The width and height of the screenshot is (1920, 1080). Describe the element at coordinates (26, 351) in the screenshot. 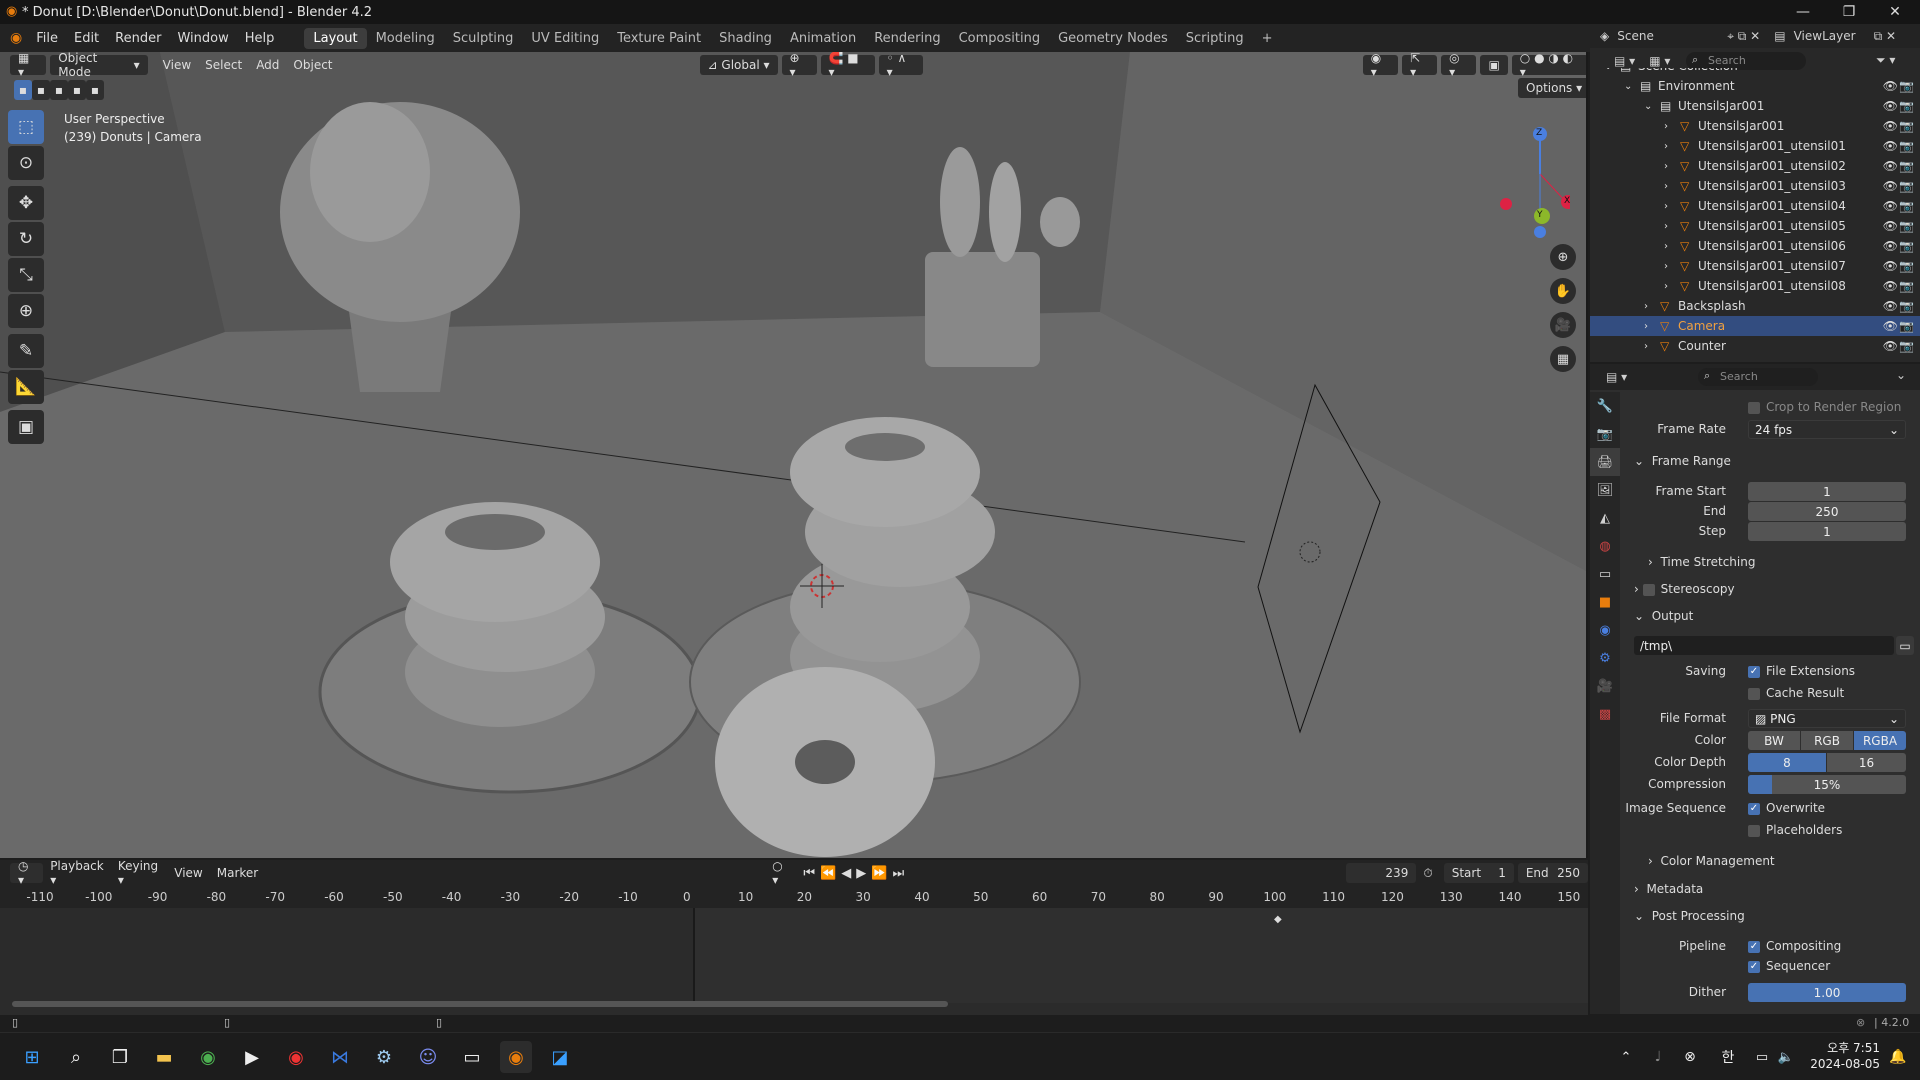

I see `annotate-icon: ✎` at that location.